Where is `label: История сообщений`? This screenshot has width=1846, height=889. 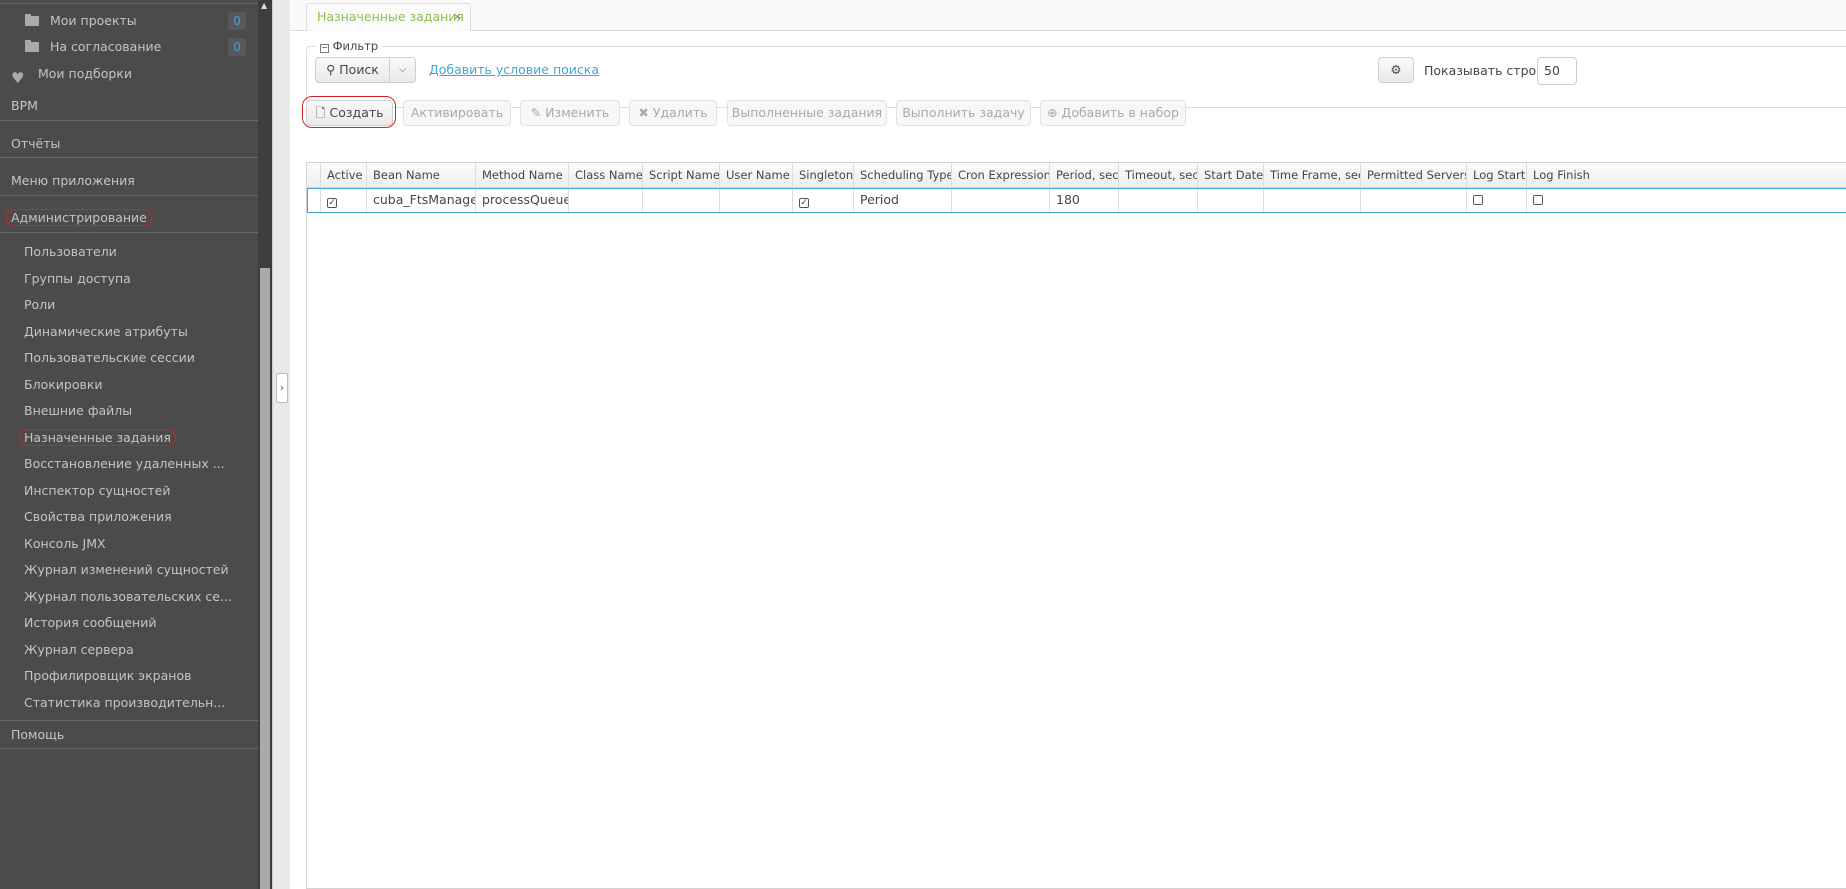 label: История сообщений is located at coordinates (90, 622).